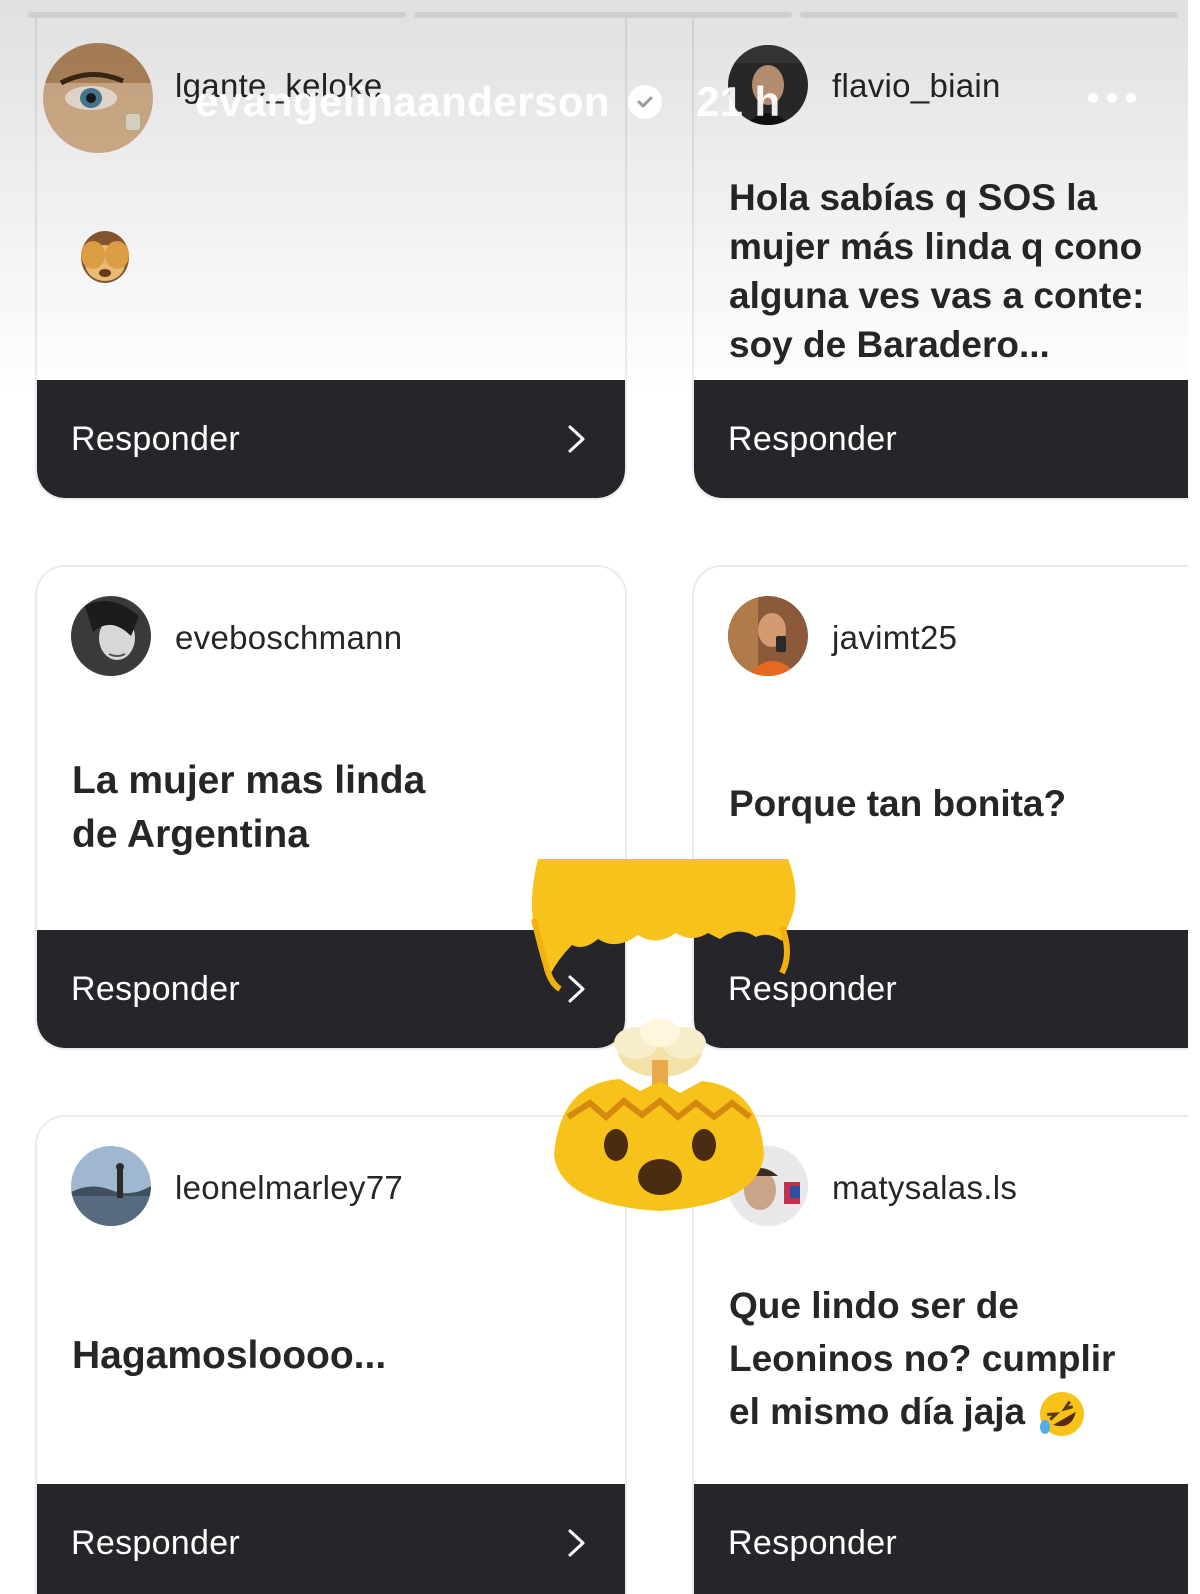 This screenshot has height=1594, width=1200. I want to click on question-line: Leoninos no? cumplir, so click(922, 1358).